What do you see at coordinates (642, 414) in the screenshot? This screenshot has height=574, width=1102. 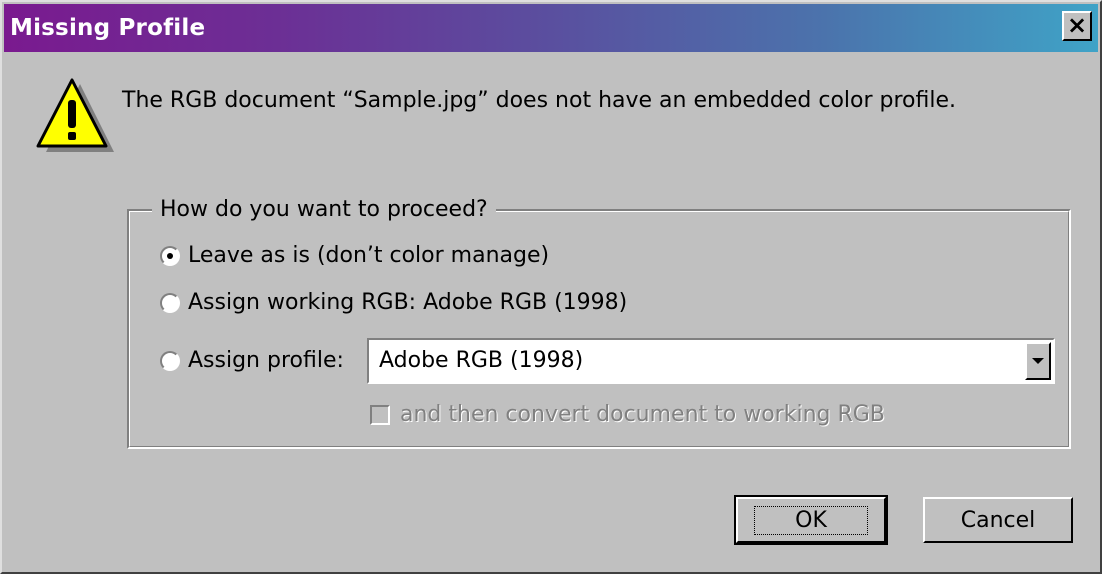 I see `convert-checkbox-label: and then convert document to working RGB` at bounding box center [642, 414].